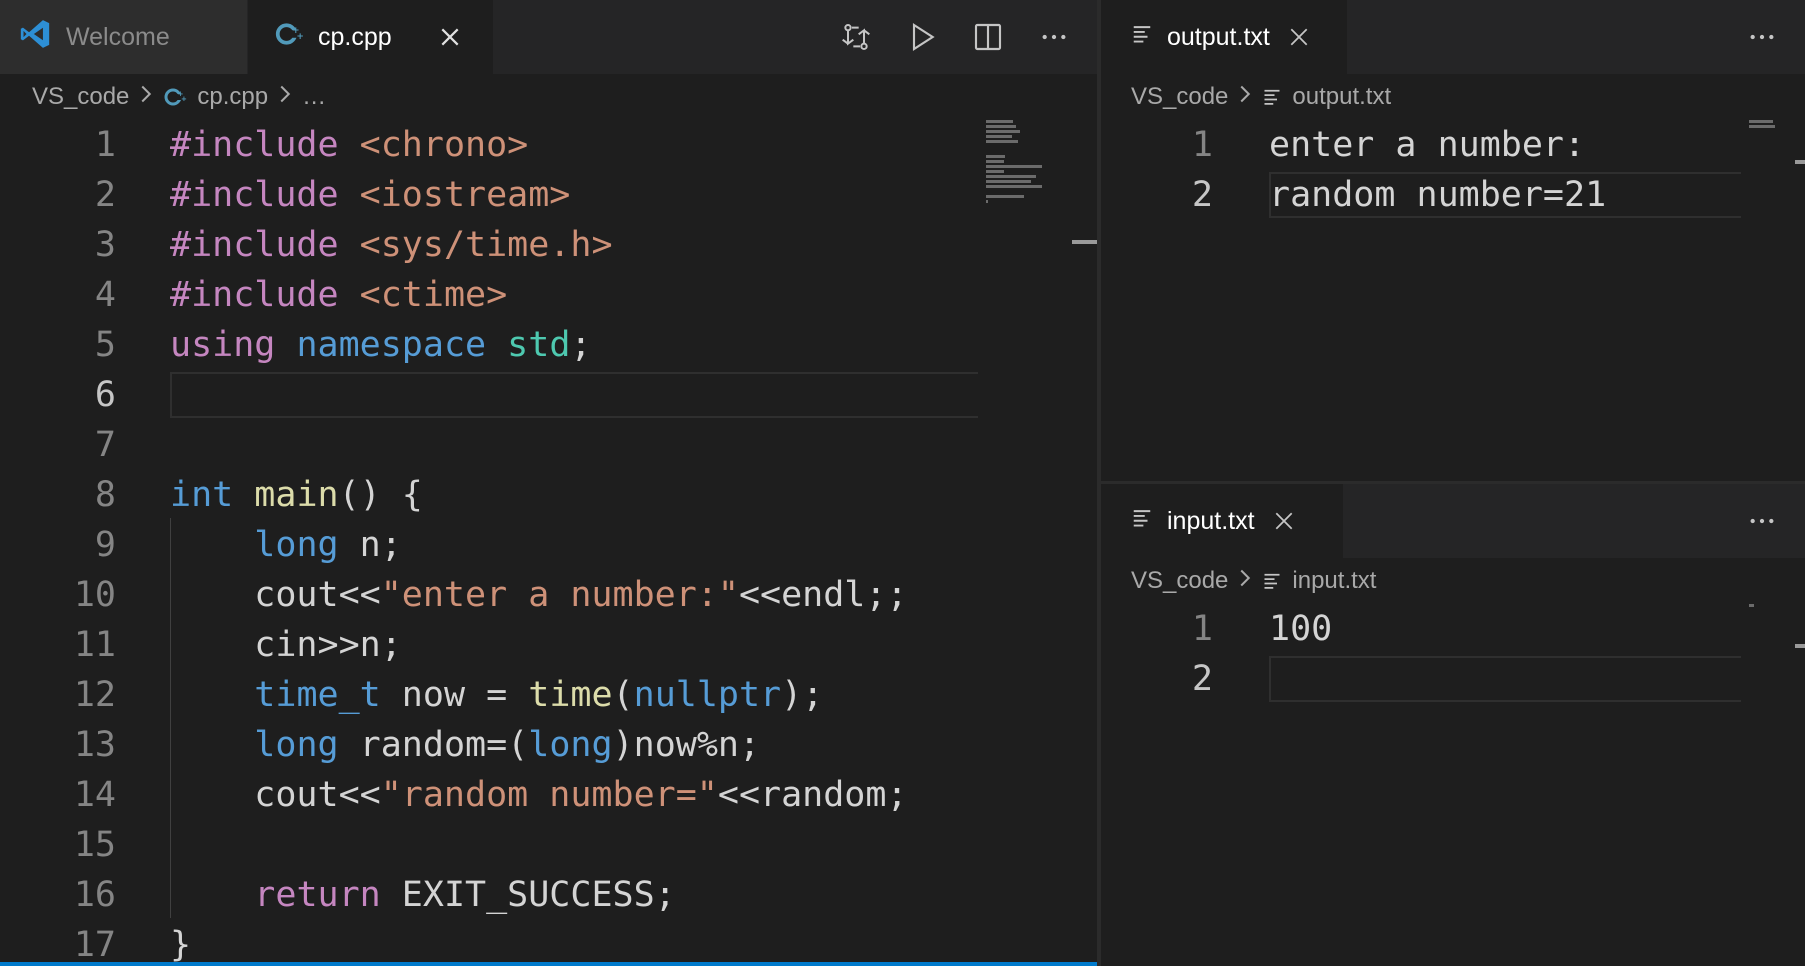 The image size is (1805, 966). Describe the element at coordinates (223, 345) in the screenshot. I see `code-token: using` at that location.